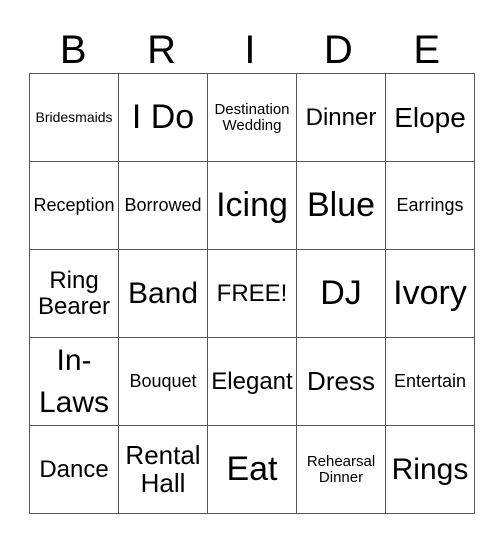  I want to click on bingo-cell: Dance, so click(74, 469).